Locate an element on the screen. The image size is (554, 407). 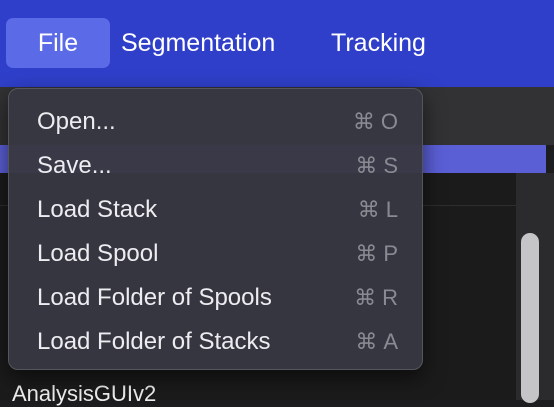
shortcut-key: R is located at coordinates (390, 297).